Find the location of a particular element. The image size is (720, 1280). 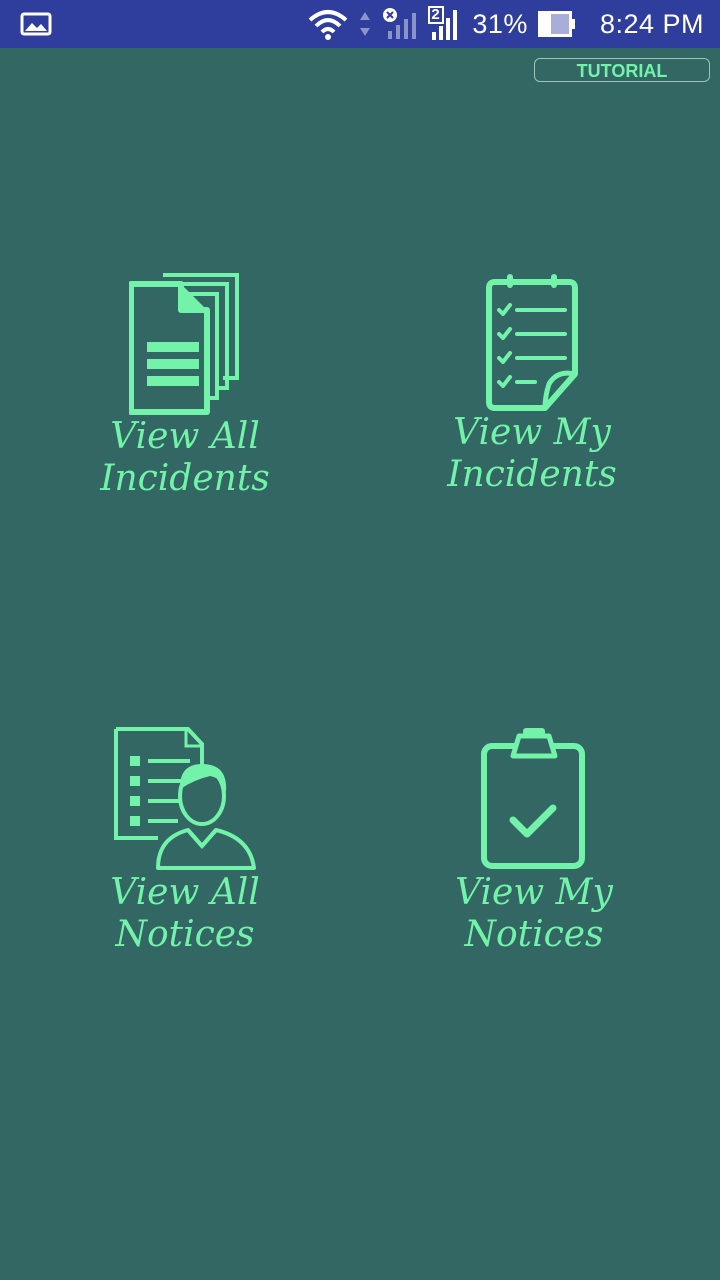

signal-icon: 2 is located at coordinates (445, 24).